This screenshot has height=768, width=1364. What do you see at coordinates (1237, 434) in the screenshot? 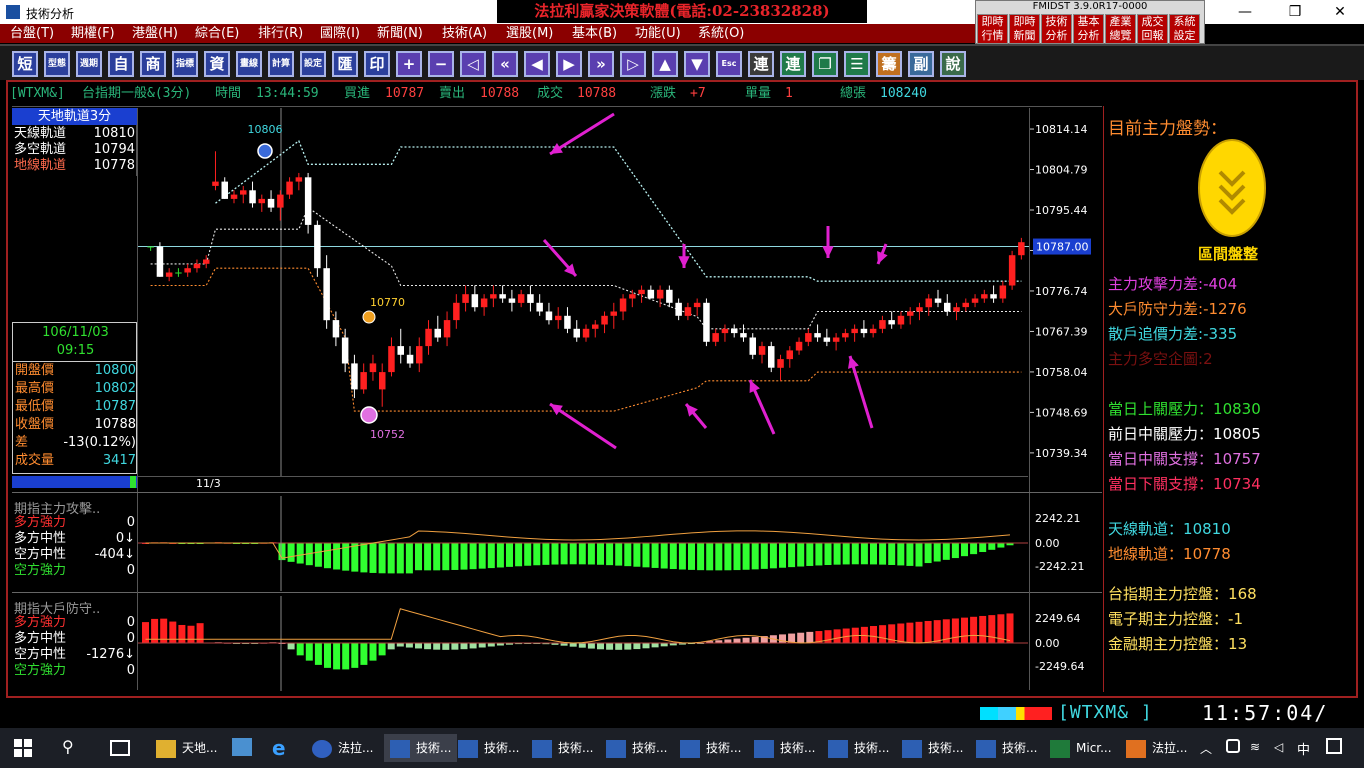
I see `level-value: 10805` at bounding box center [1237, 434].